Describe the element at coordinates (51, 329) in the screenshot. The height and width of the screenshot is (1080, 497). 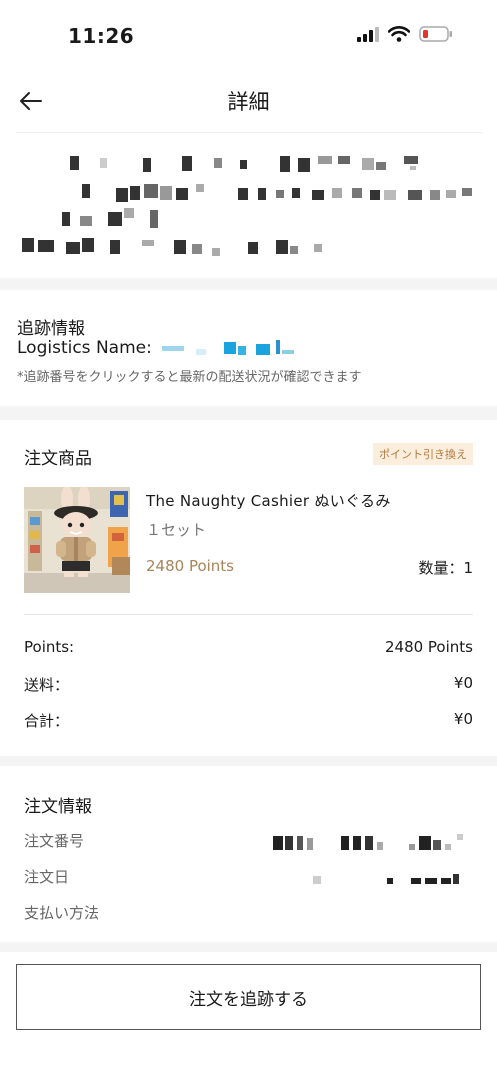
I see `tracking-title: 追跡情報` at that location.